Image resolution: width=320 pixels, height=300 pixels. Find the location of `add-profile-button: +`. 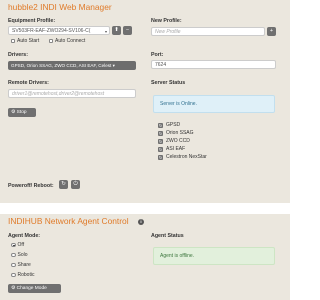

add-profile-button: + is located at coordinates (271, 31).